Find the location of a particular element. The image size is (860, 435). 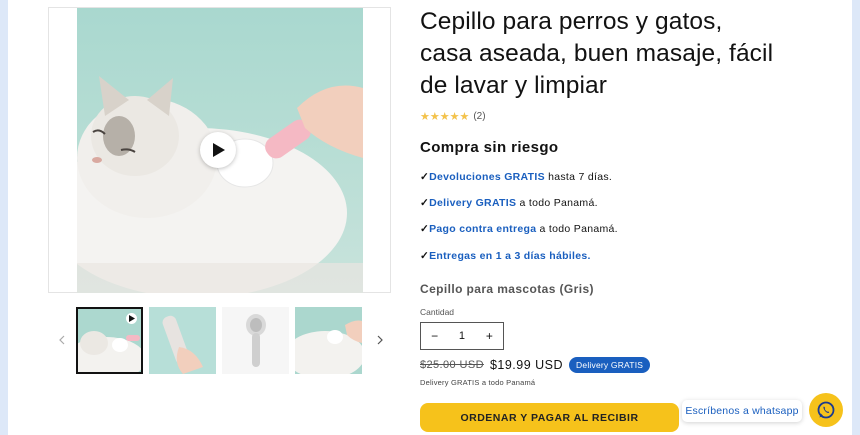

thumbnail-strip is located at coordinates (219, 341).